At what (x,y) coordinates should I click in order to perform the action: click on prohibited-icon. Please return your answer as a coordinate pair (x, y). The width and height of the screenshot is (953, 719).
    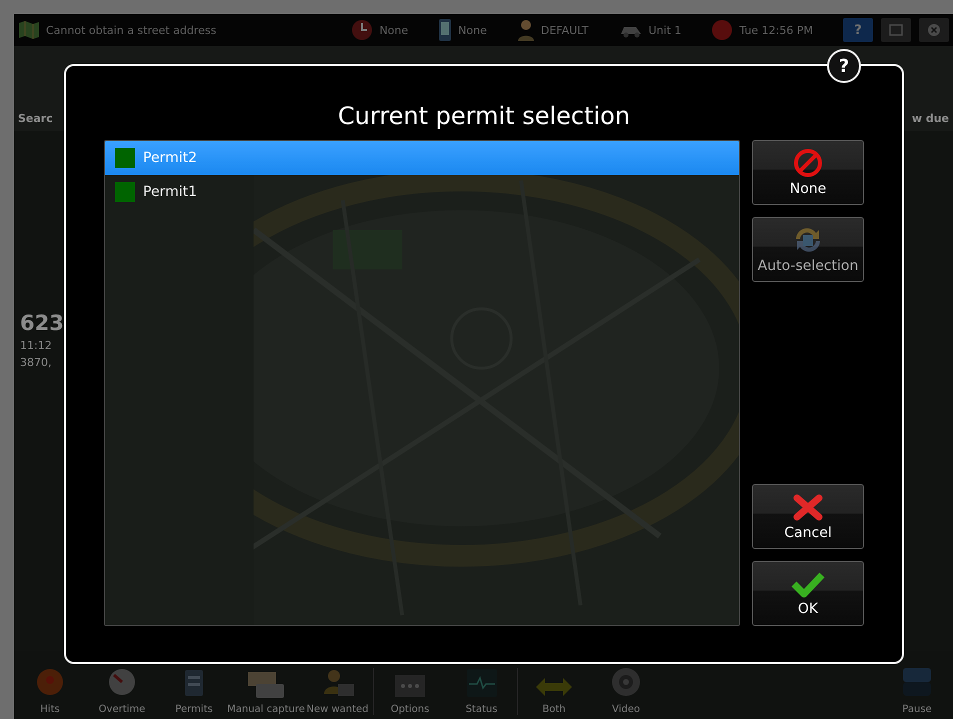
    Looking at the image, I should click on (808, 163).